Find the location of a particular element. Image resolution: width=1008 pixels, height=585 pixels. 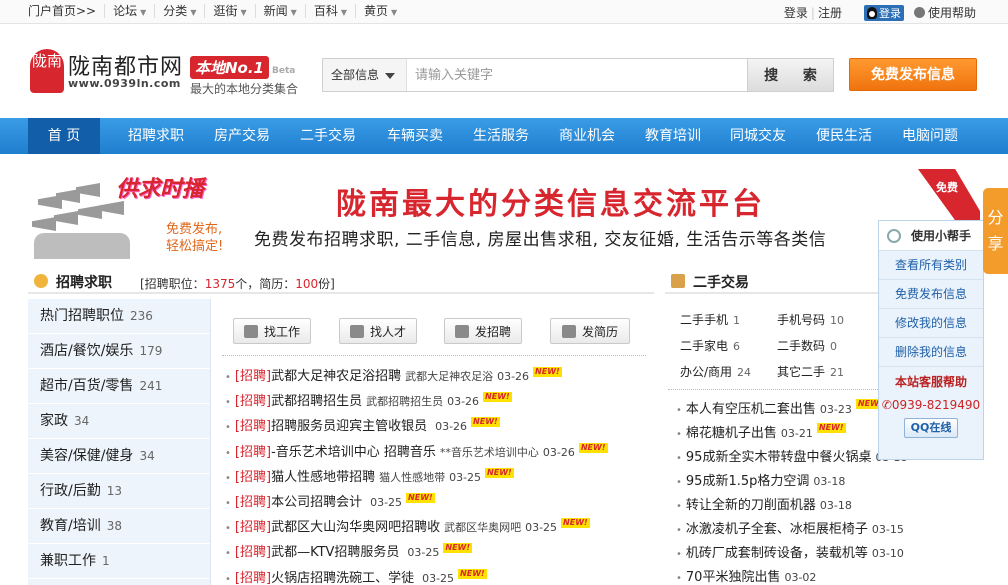

top-nav-forum: 论坛 ▼ is located at coordinates (130, 11).